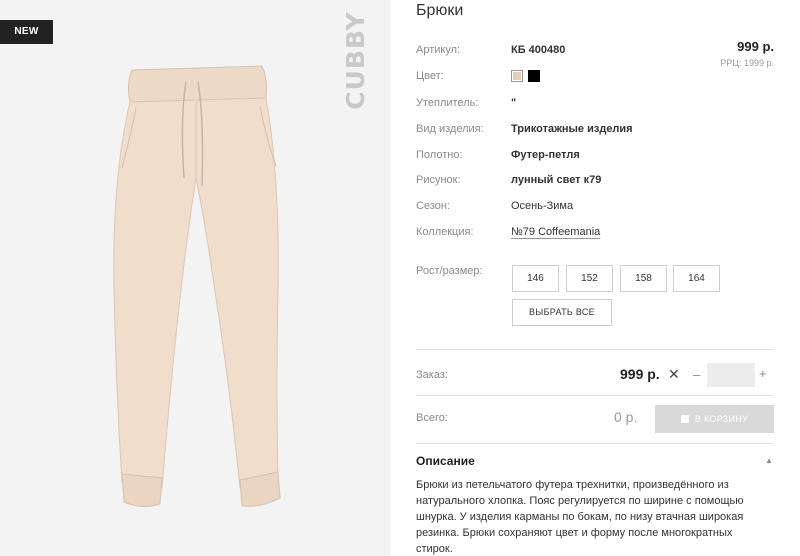 This screenshot has height=556, width=800. What do you see at coordinates (538, 50) in the screenshot?
I see `attr-value-article: КБ 400480` at bounding box center [538, 50].